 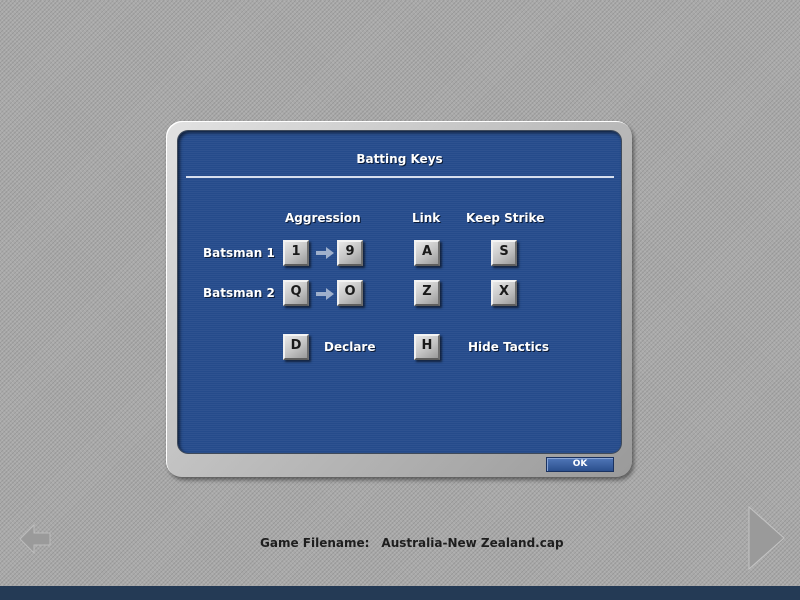 I want to click on key-batsman-2-aggression-high: O, so click(x=350, y=293).